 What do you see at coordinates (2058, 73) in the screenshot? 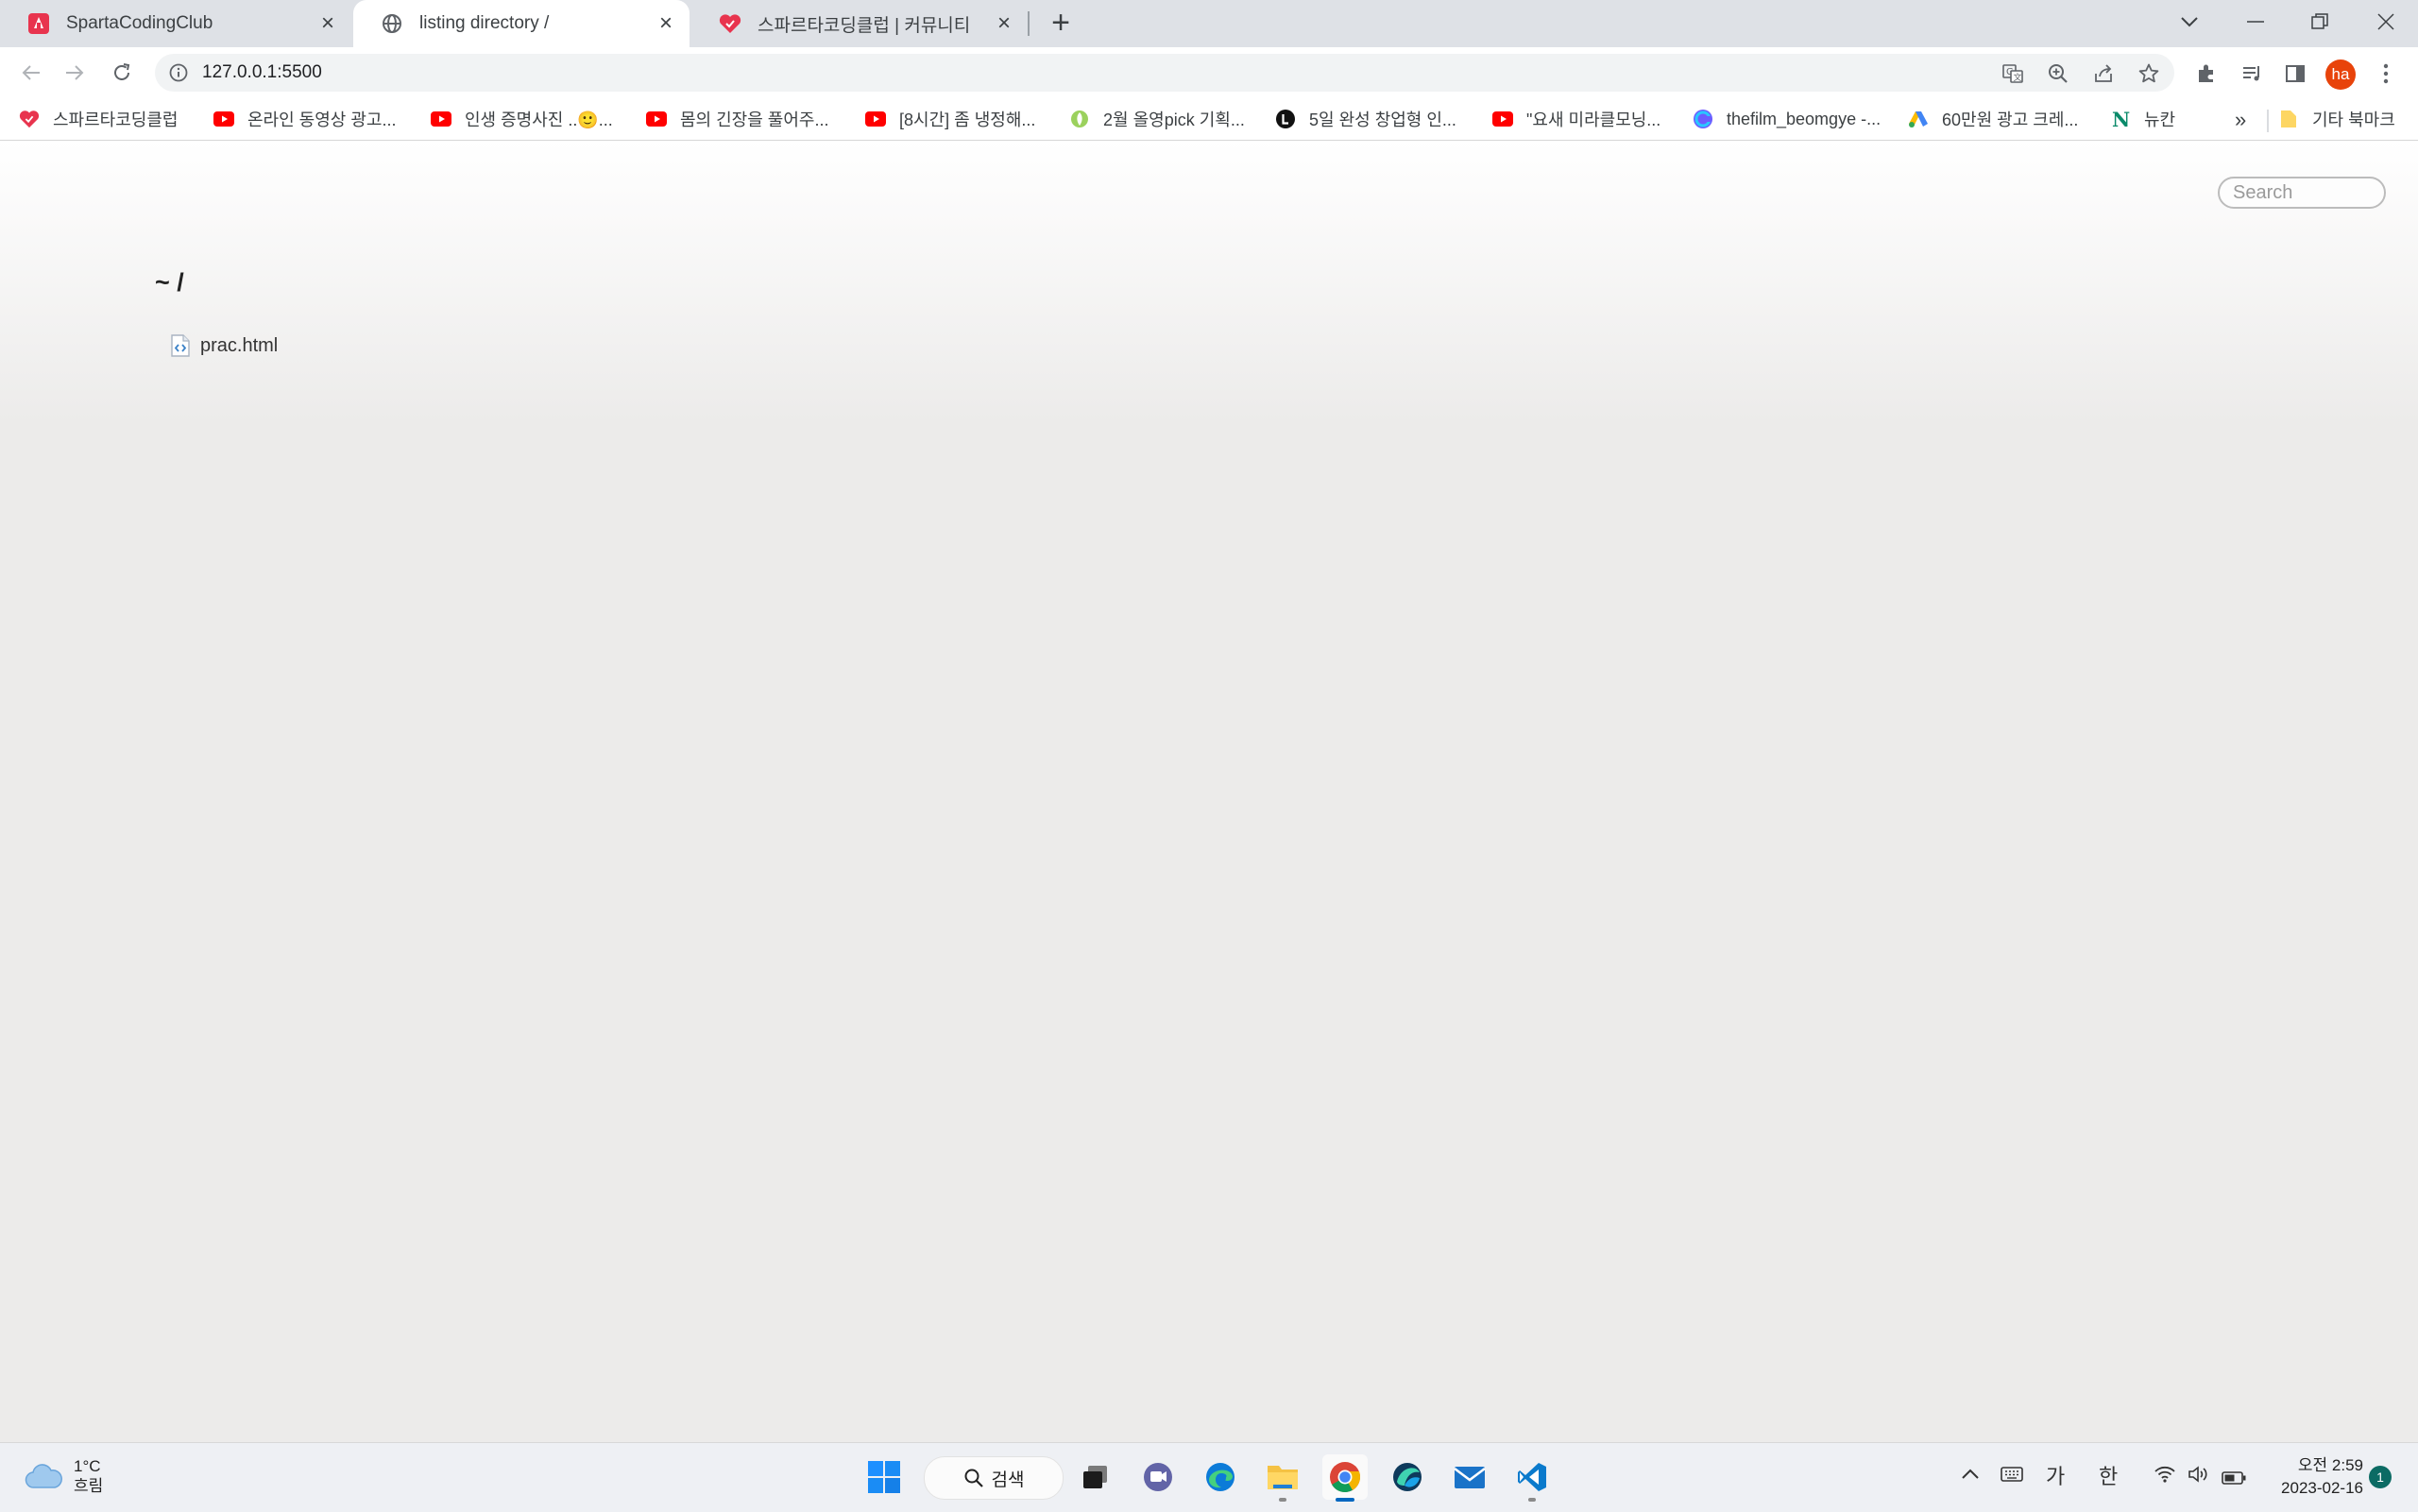
I see `zoom-icon` at bounding box center [2058, 73].